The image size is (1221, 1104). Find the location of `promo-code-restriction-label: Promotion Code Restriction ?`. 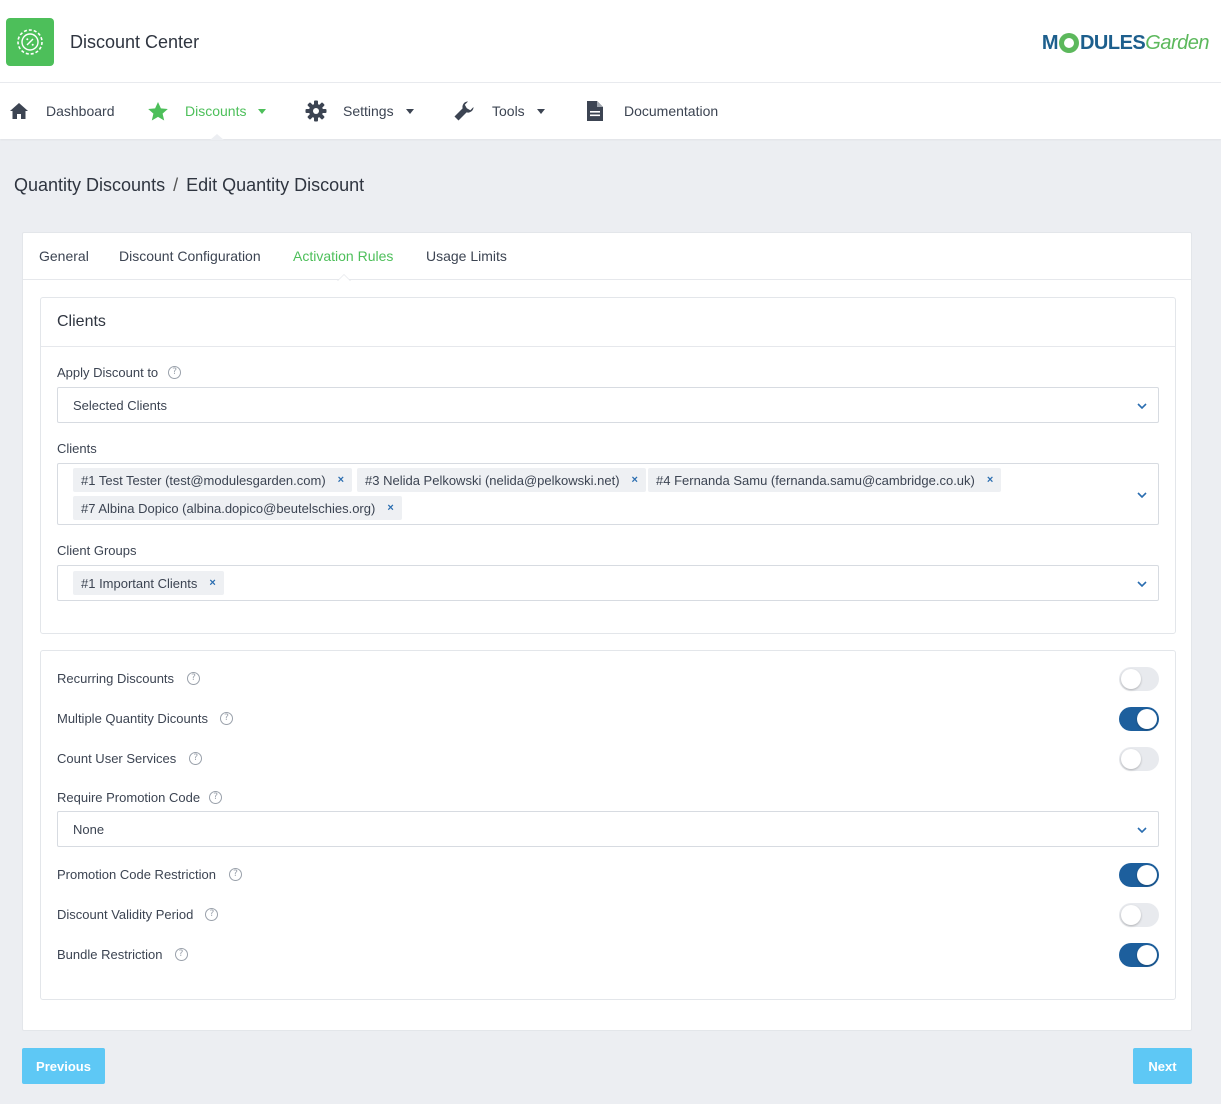

promo-code-restriction-label: Promotion Code Restriction ? is located at coordinates (149, 874).